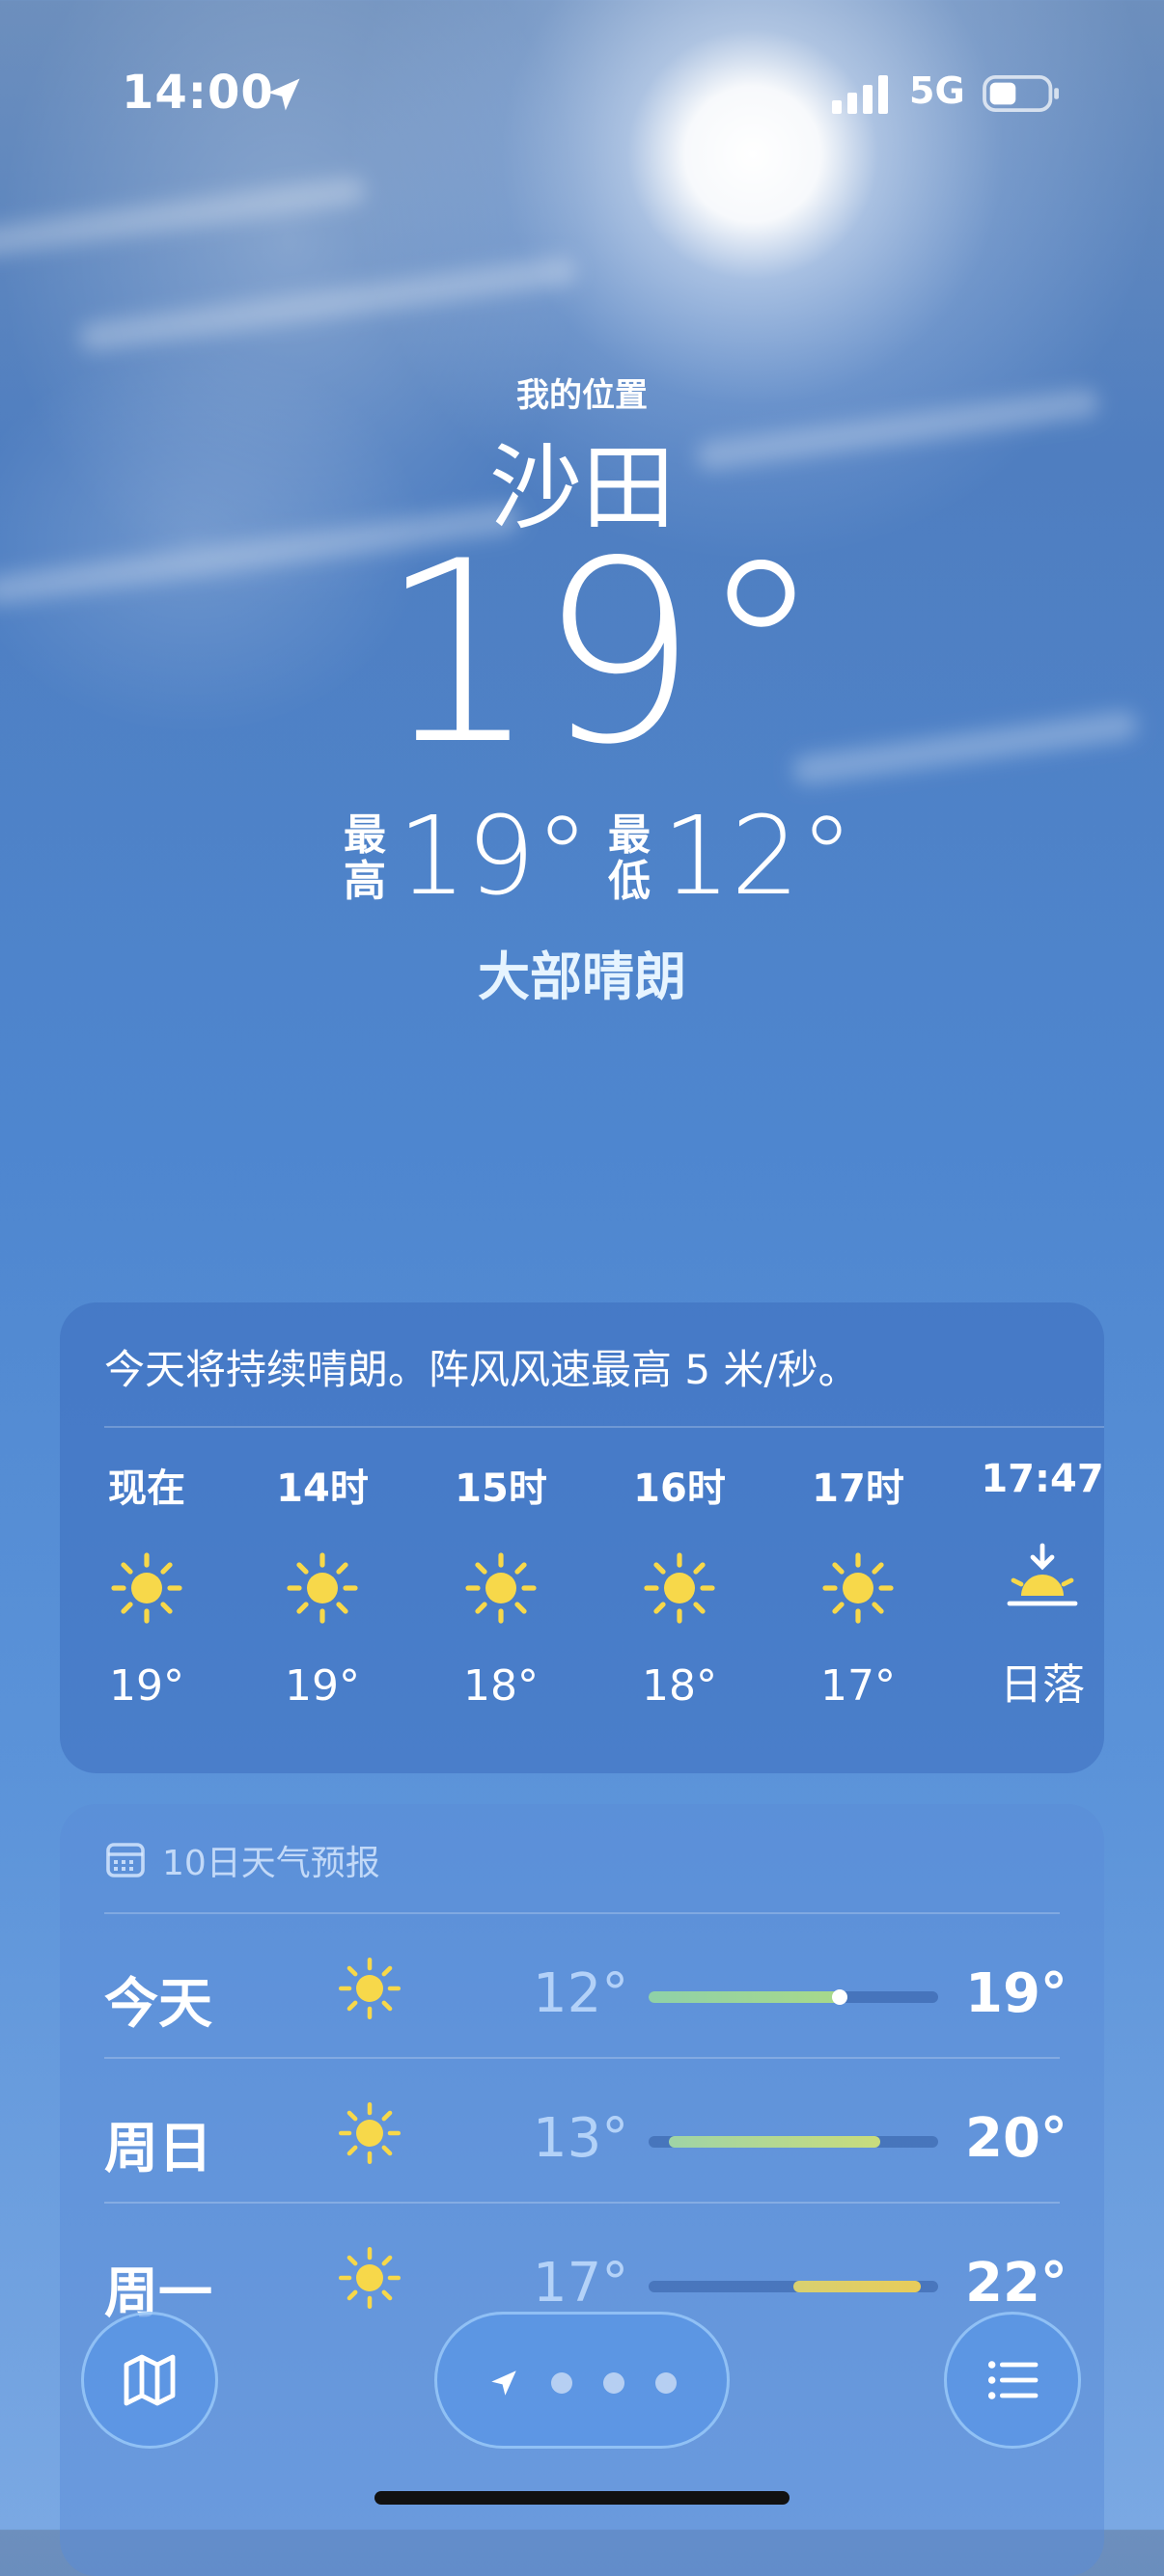  I want to click on map-button, so click(150, 2380).